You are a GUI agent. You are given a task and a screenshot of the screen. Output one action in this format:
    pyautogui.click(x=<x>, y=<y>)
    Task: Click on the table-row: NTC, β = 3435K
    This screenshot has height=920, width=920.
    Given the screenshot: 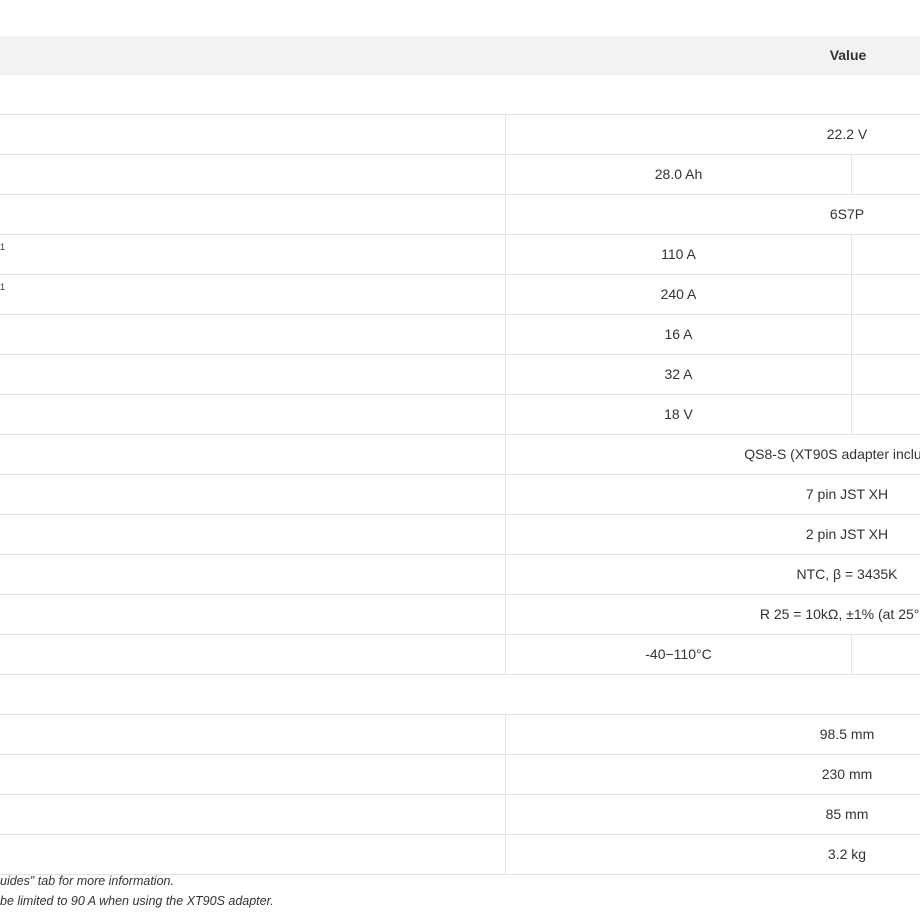 What is the action you would take?
    pyautogui.click(x=460, y=575)
    